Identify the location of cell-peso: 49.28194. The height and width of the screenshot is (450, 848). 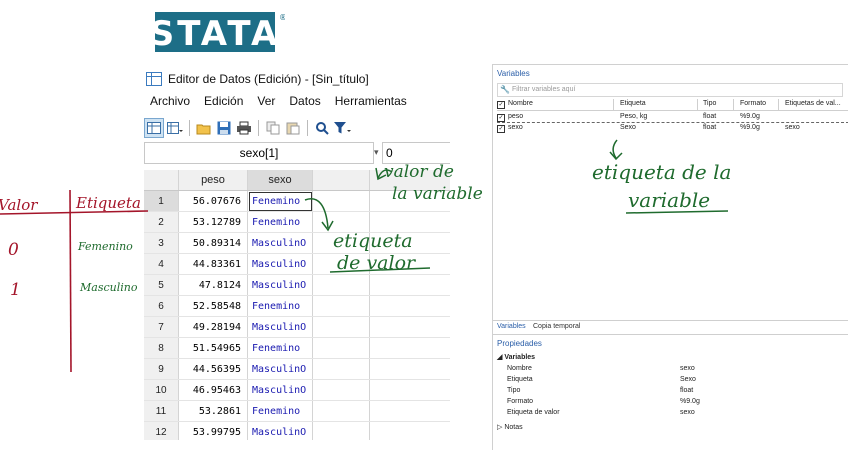
(213, 327).